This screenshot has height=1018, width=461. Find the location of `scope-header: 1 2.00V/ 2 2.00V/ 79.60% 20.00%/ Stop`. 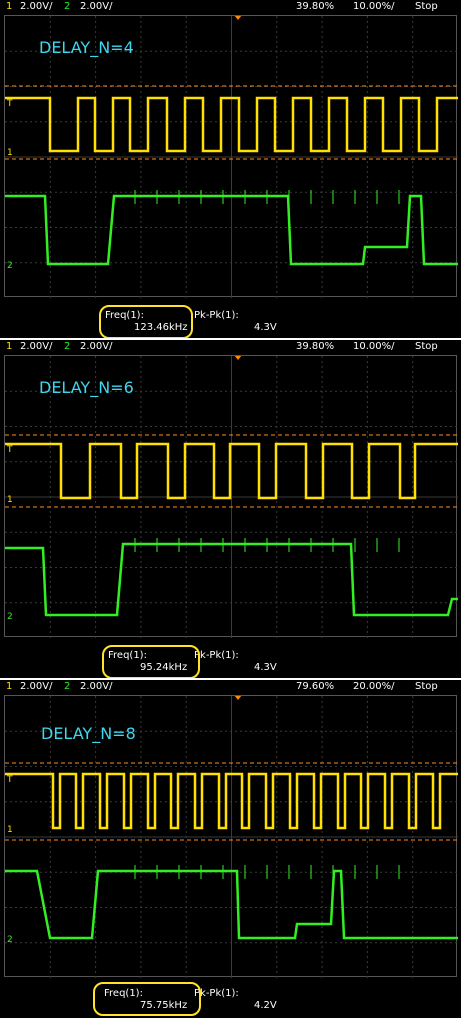

scope-header: 1 2.00V/ 2 2.00V/ 79.60% 20.00%/ Stop is located at coordinates (230, 687).